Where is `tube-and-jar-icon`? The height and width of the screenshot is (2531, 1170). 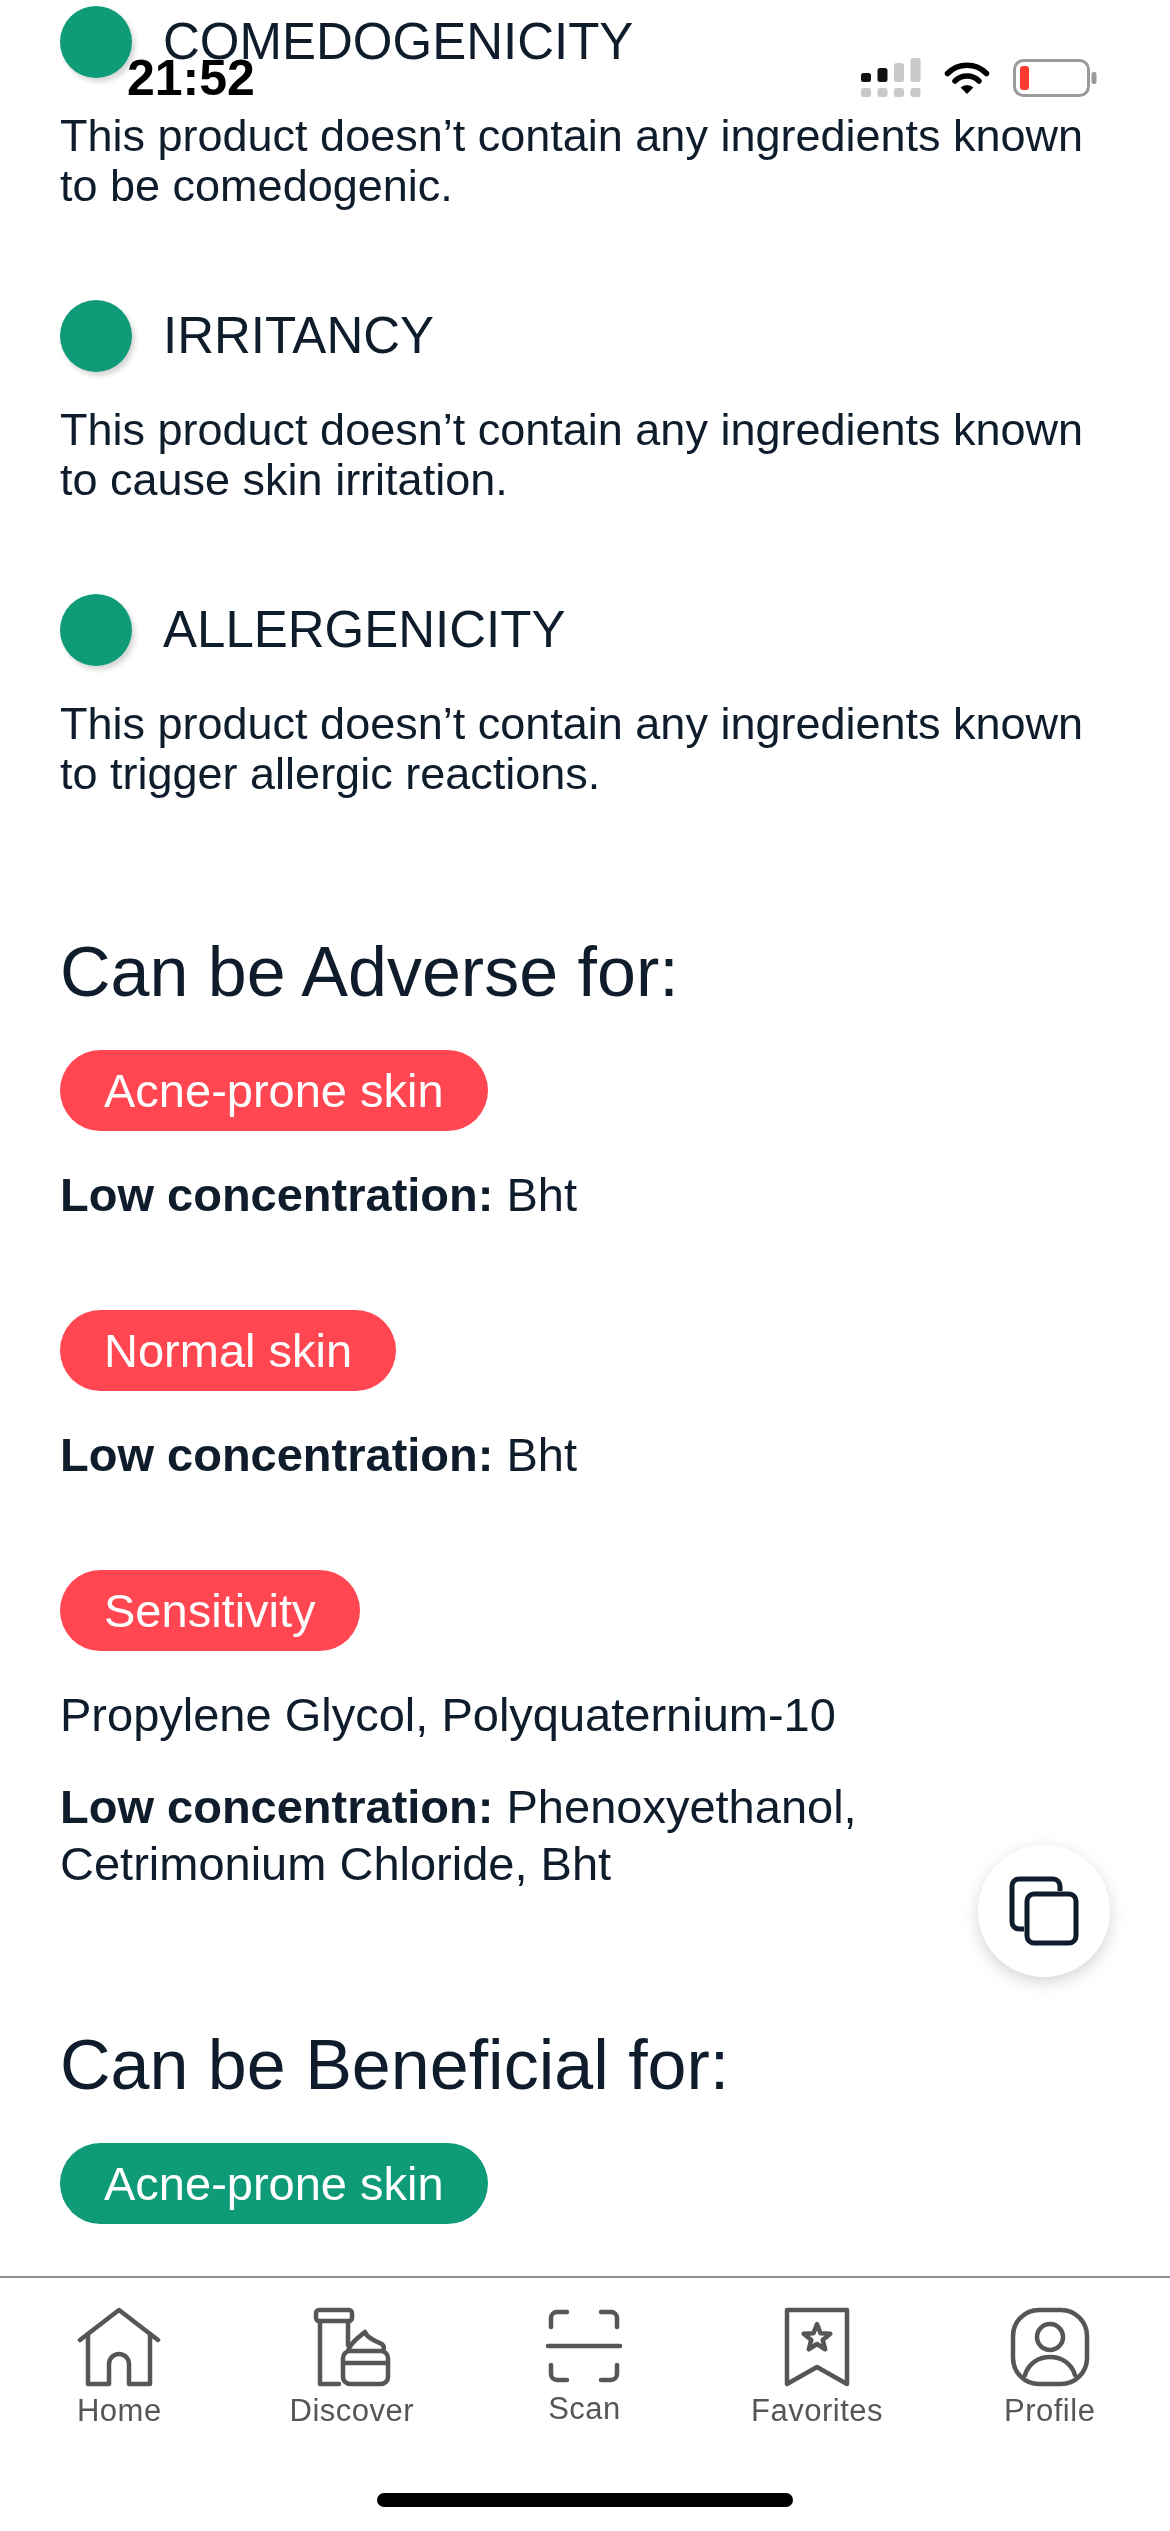
tube-and-jar-icon is located at coordinates (351, 2347).